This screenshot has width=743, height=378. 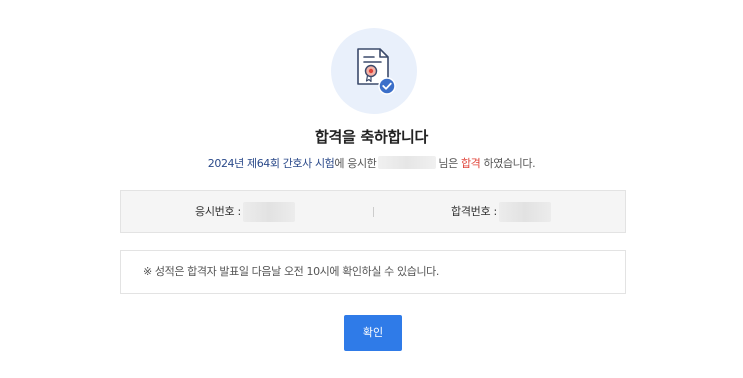 What do you see at coordinates (474, 211) in the screenshot?
I see `pass-number-label: 합격번호 :` at bounding box center [474, 211].